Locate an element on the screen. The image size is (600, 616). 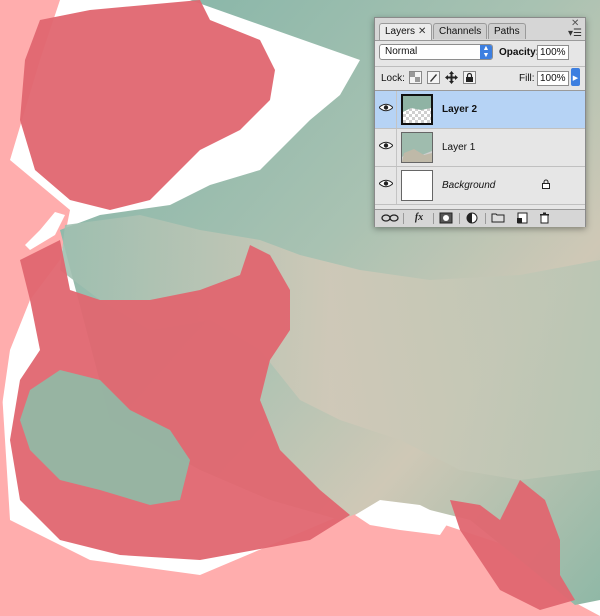
layer-name: Layer 2 is located at coordinates (459, 109).